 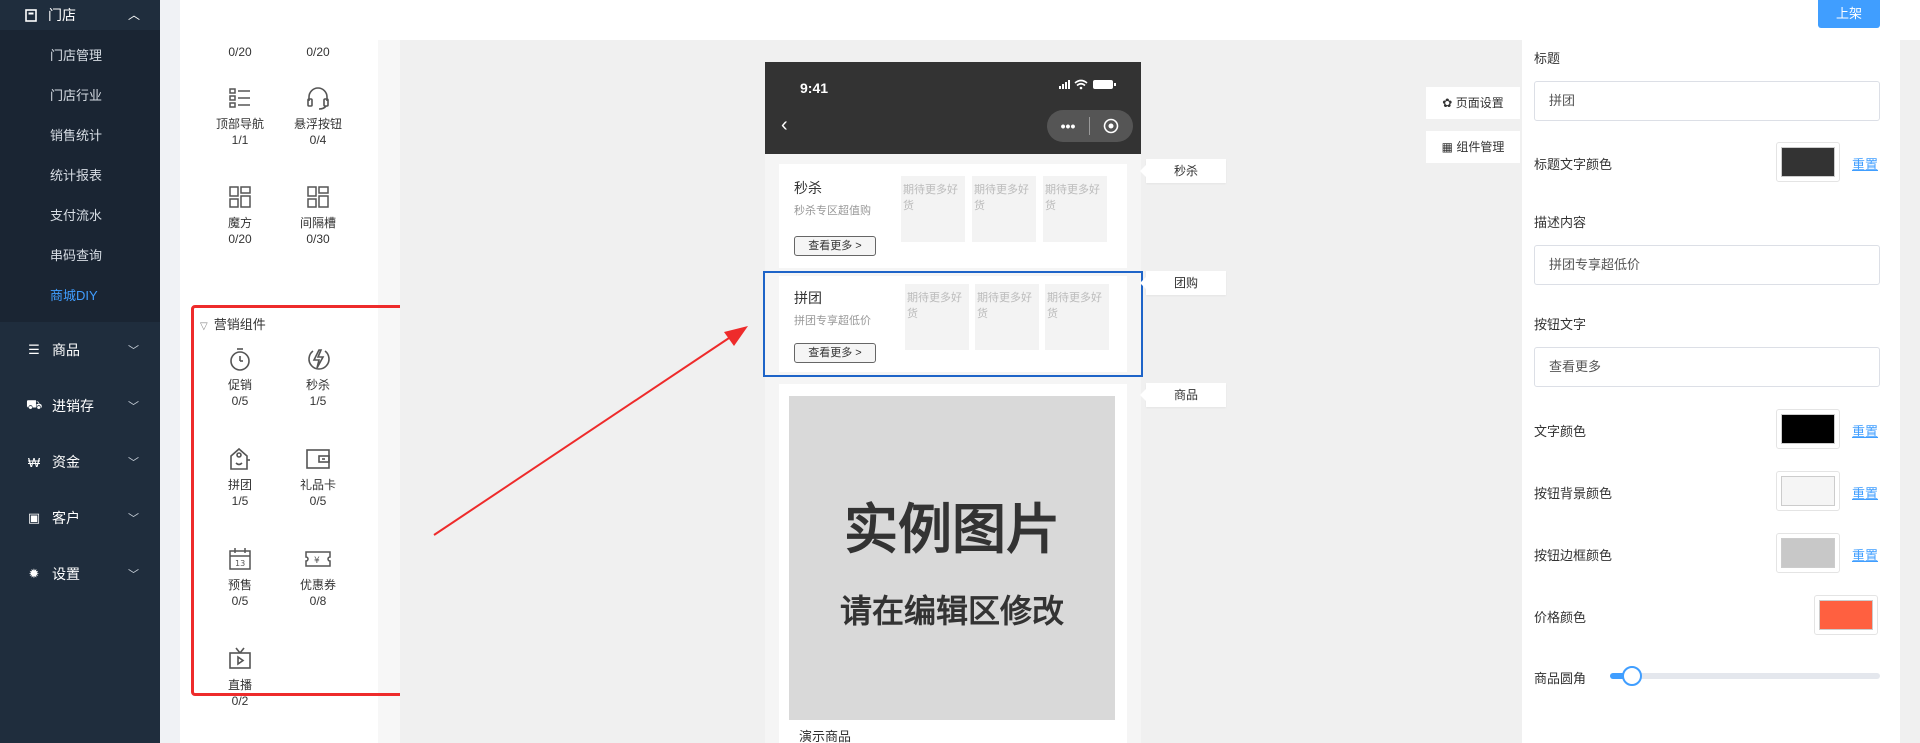 I want to click on nav-group-item: ₩ 资金 ﹀, so click(x=80, y=462).